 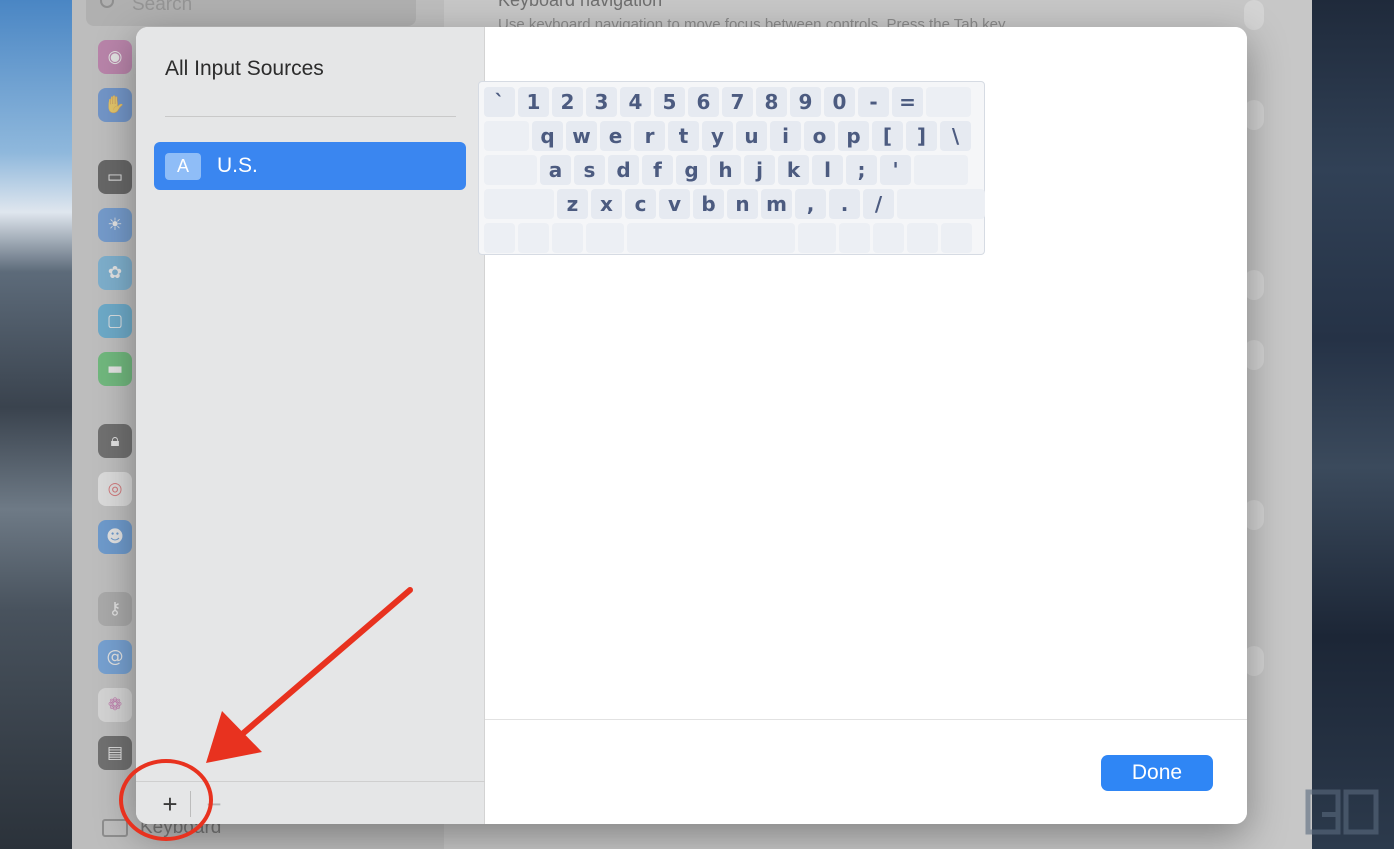 What do you see at coordinates (567, 102) in the screenshot?
I see `key: 2` at bounding box center [567, 102].